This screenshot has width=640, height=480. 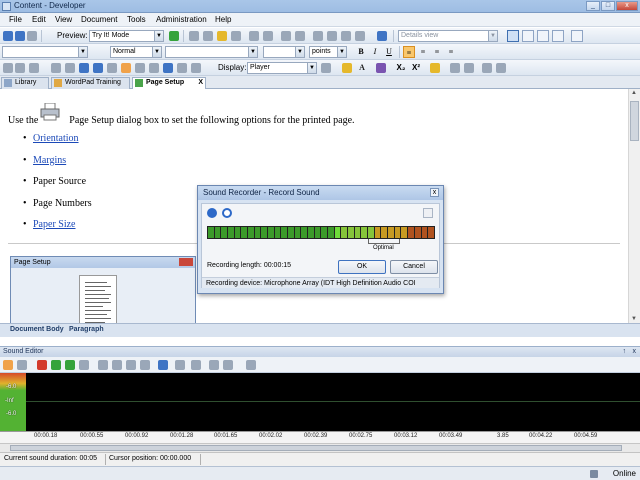 What do you see at coordinates (15, 19) in the screenshot?
I see `menu-file: File` at bounding box center [15, 19].